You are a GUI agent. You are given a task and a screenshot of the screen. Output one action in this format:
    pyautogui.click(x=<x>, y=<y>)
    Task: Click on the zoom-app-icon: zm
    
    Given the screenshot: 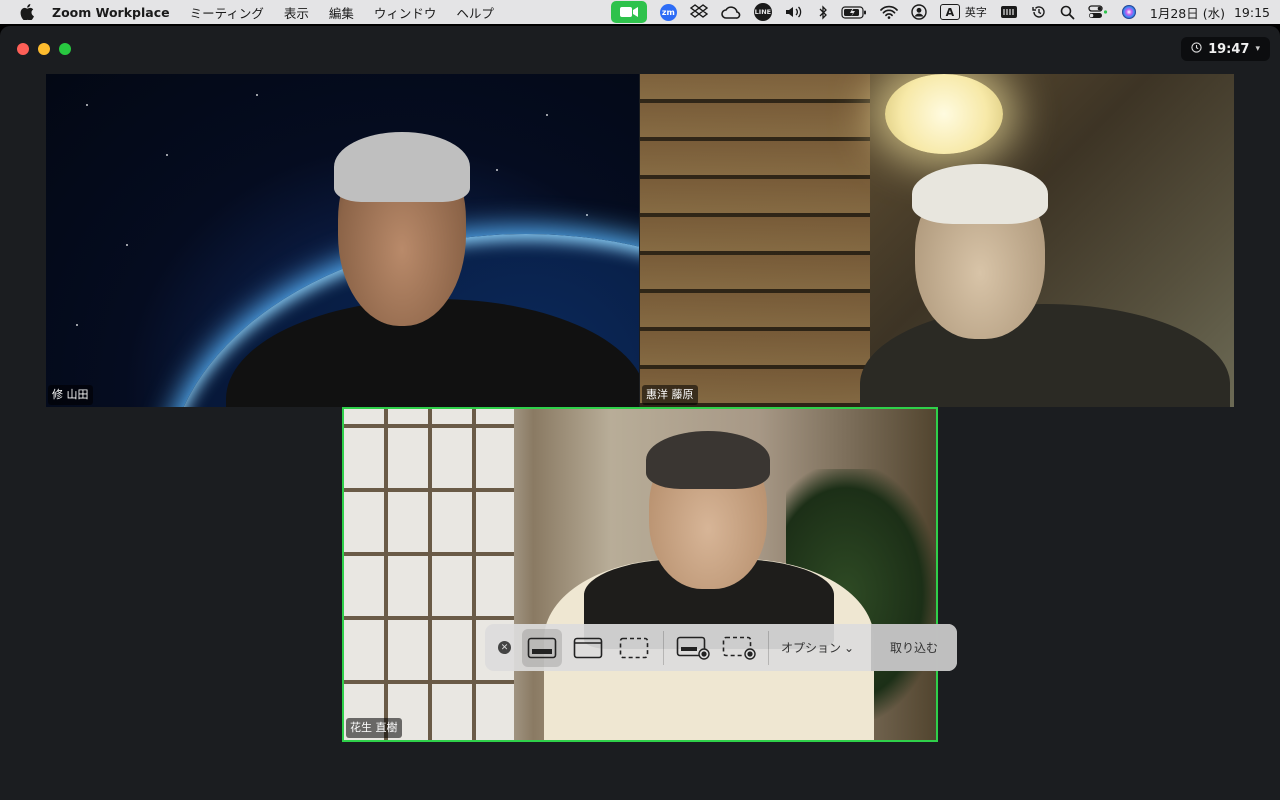 What is the action you would take?
    pyautogui.click(x=668, y=12)
    